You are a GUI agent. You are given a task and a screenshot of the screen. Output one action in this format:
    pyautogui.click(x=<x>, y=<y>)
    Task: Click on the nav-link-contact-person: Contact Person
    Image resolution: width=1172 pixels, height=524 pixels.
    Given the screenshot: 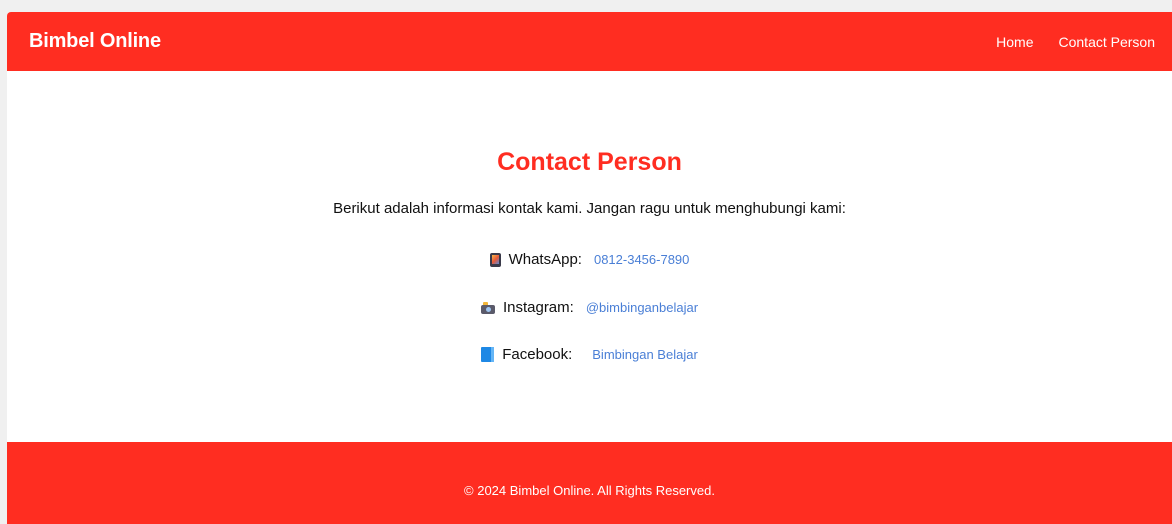 What is the action you would take?
    pyautogui.click(x=1107, y=42)
    